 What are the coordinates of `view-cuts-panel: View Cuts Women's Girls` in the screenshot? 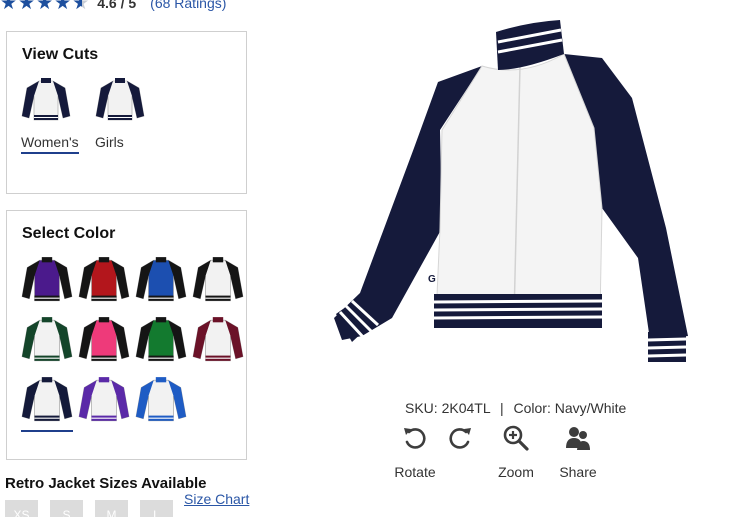 It's located at (126, 112).